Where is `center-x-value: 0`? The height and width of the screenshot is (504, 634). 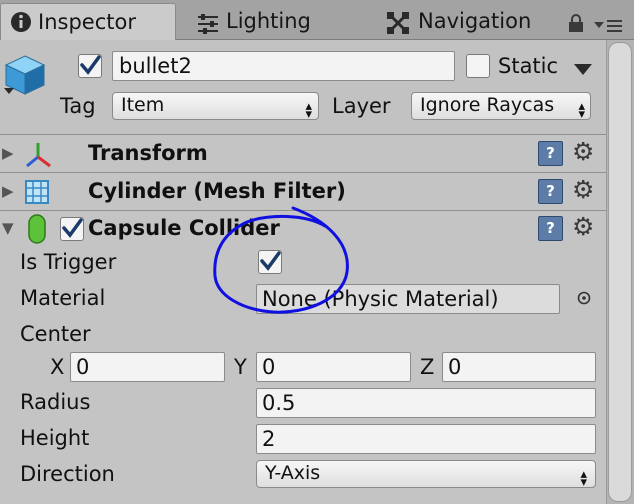 center-x-value: 0 is located at coordinates (83, 367).